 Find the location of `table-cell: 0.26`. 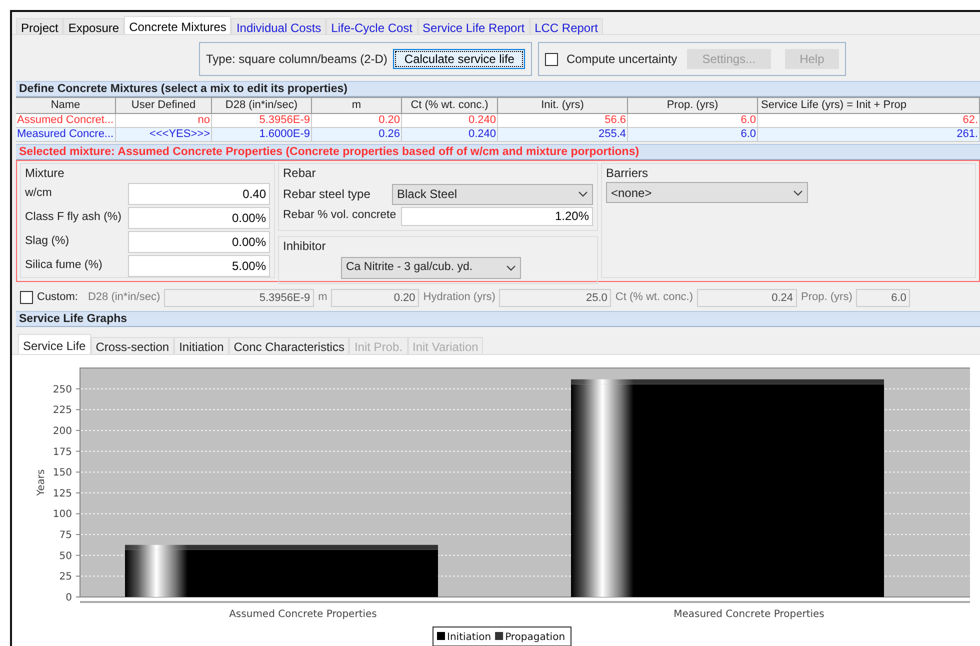

table-cell: 0.26 is located at coordinates (357, 135).